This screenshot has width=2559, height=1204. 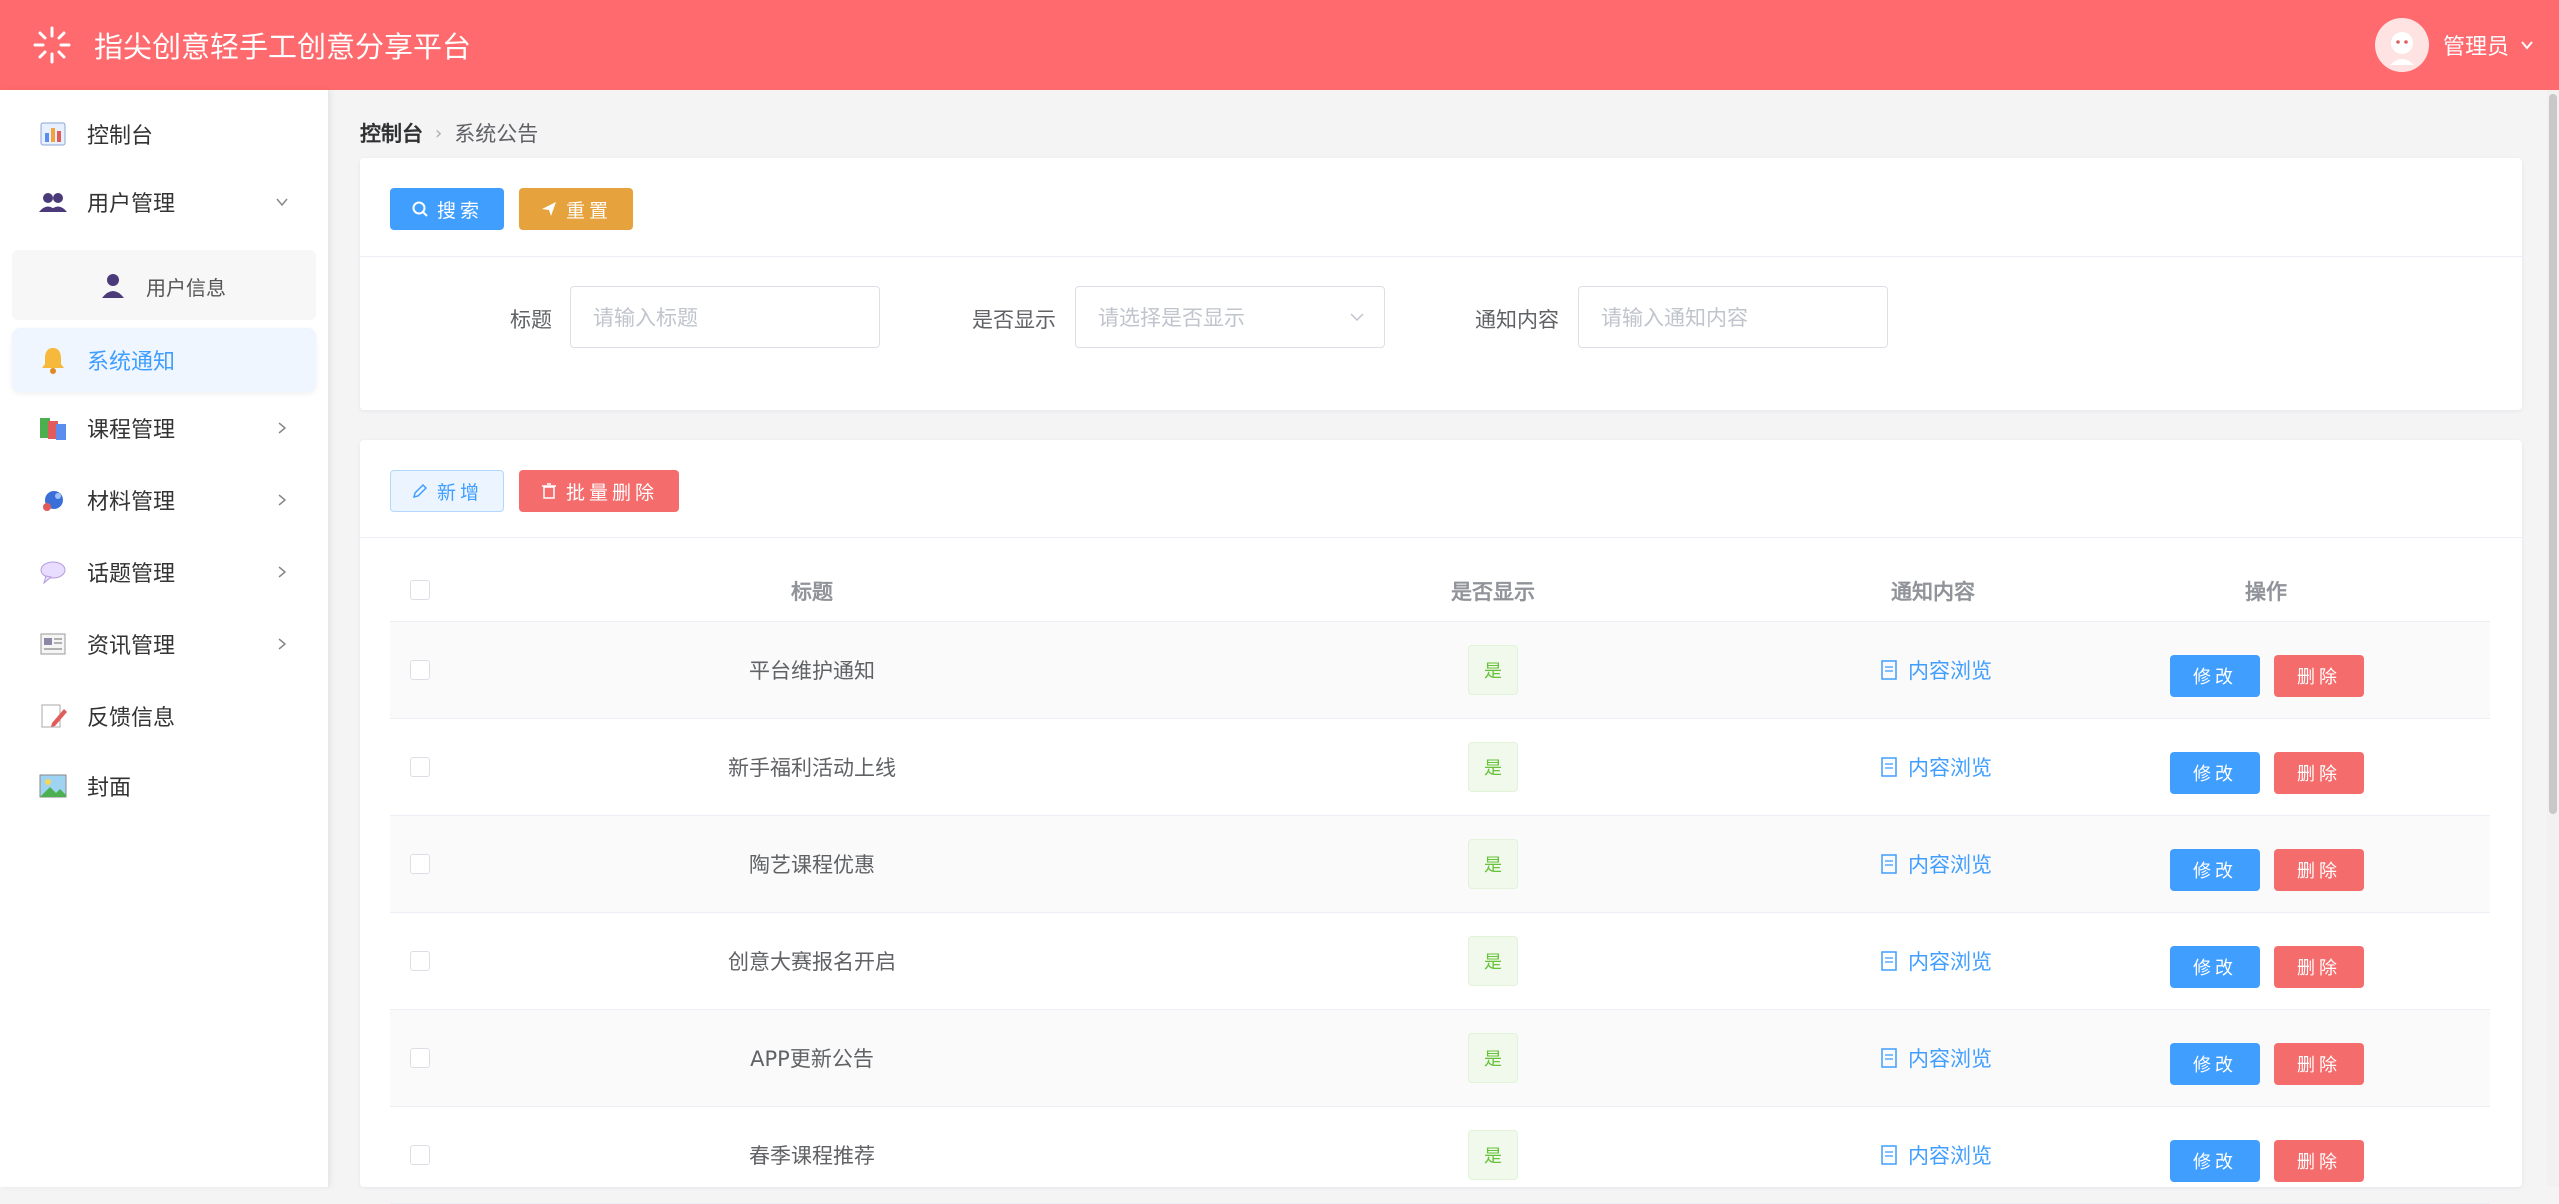 What do you see at coordinates (53, 501) in the screenshot?
I see `material-icon` at bounding box center [53, 501].